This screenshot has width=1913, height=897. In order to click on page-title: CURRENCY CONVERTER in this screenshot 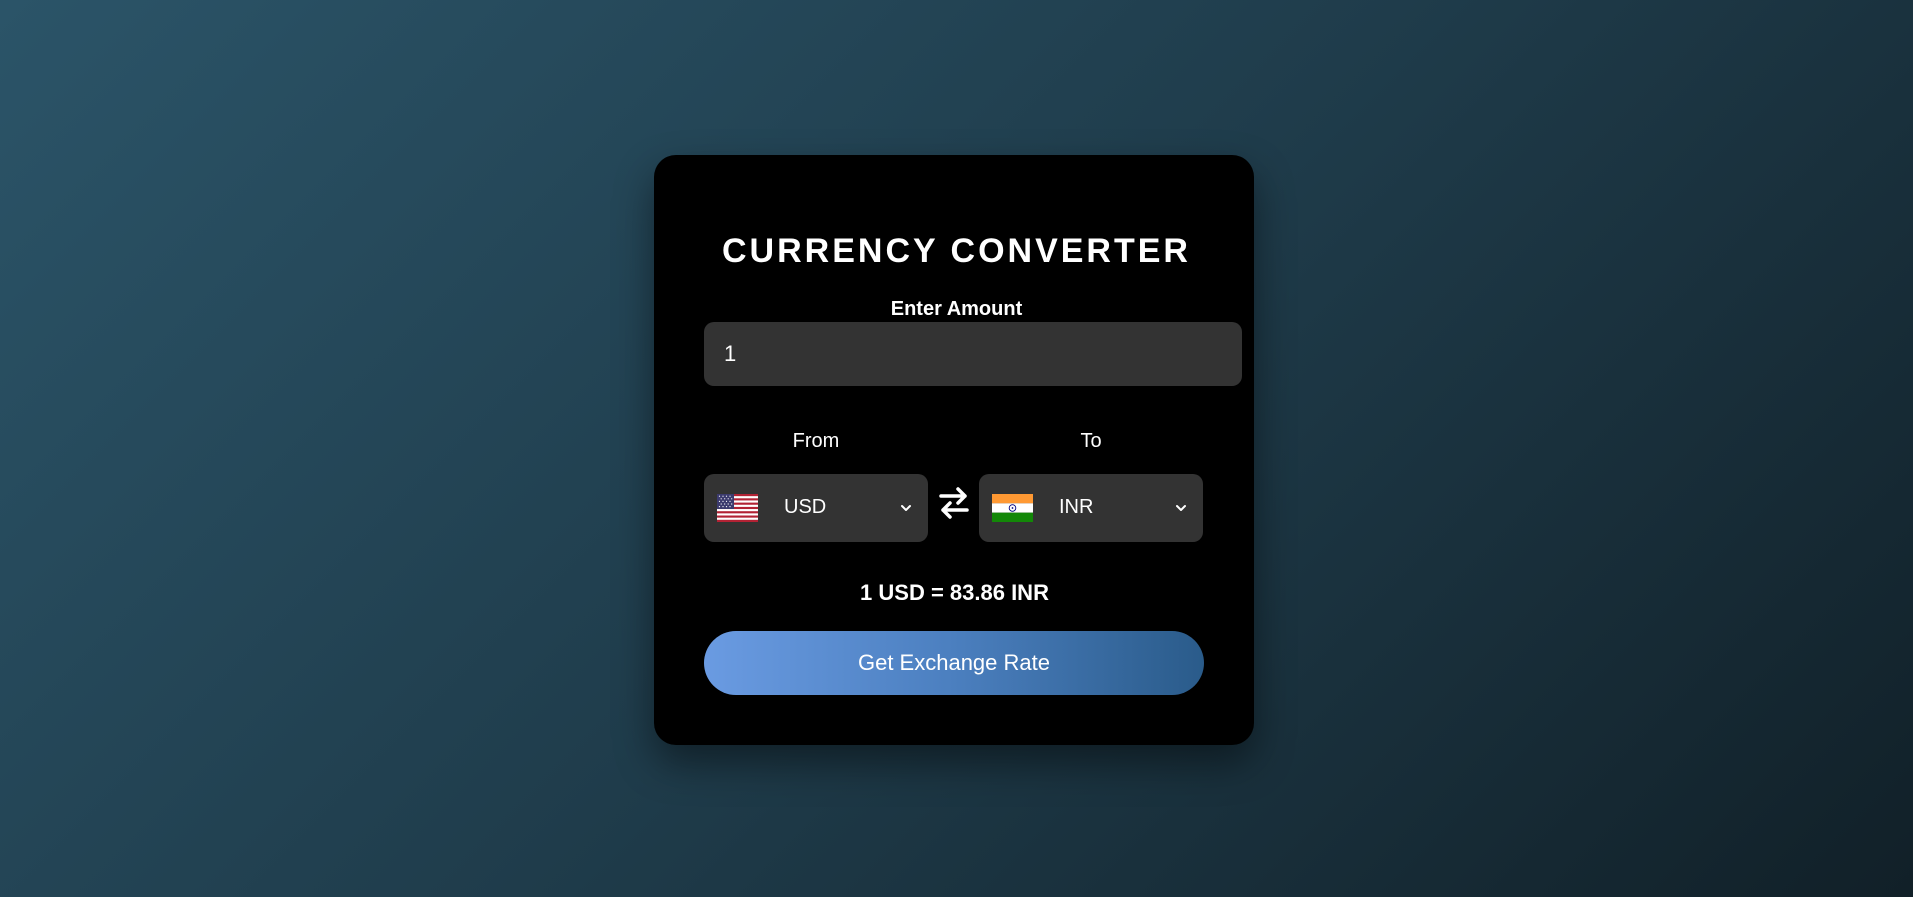, I will do `click(956, 251)`.